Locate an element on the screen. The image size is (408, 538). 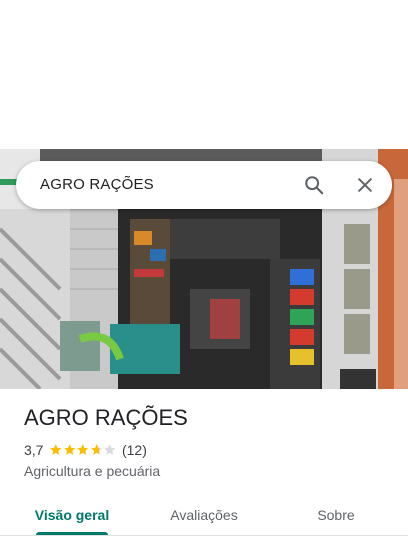
search-button is located at coordinates (314, 185).